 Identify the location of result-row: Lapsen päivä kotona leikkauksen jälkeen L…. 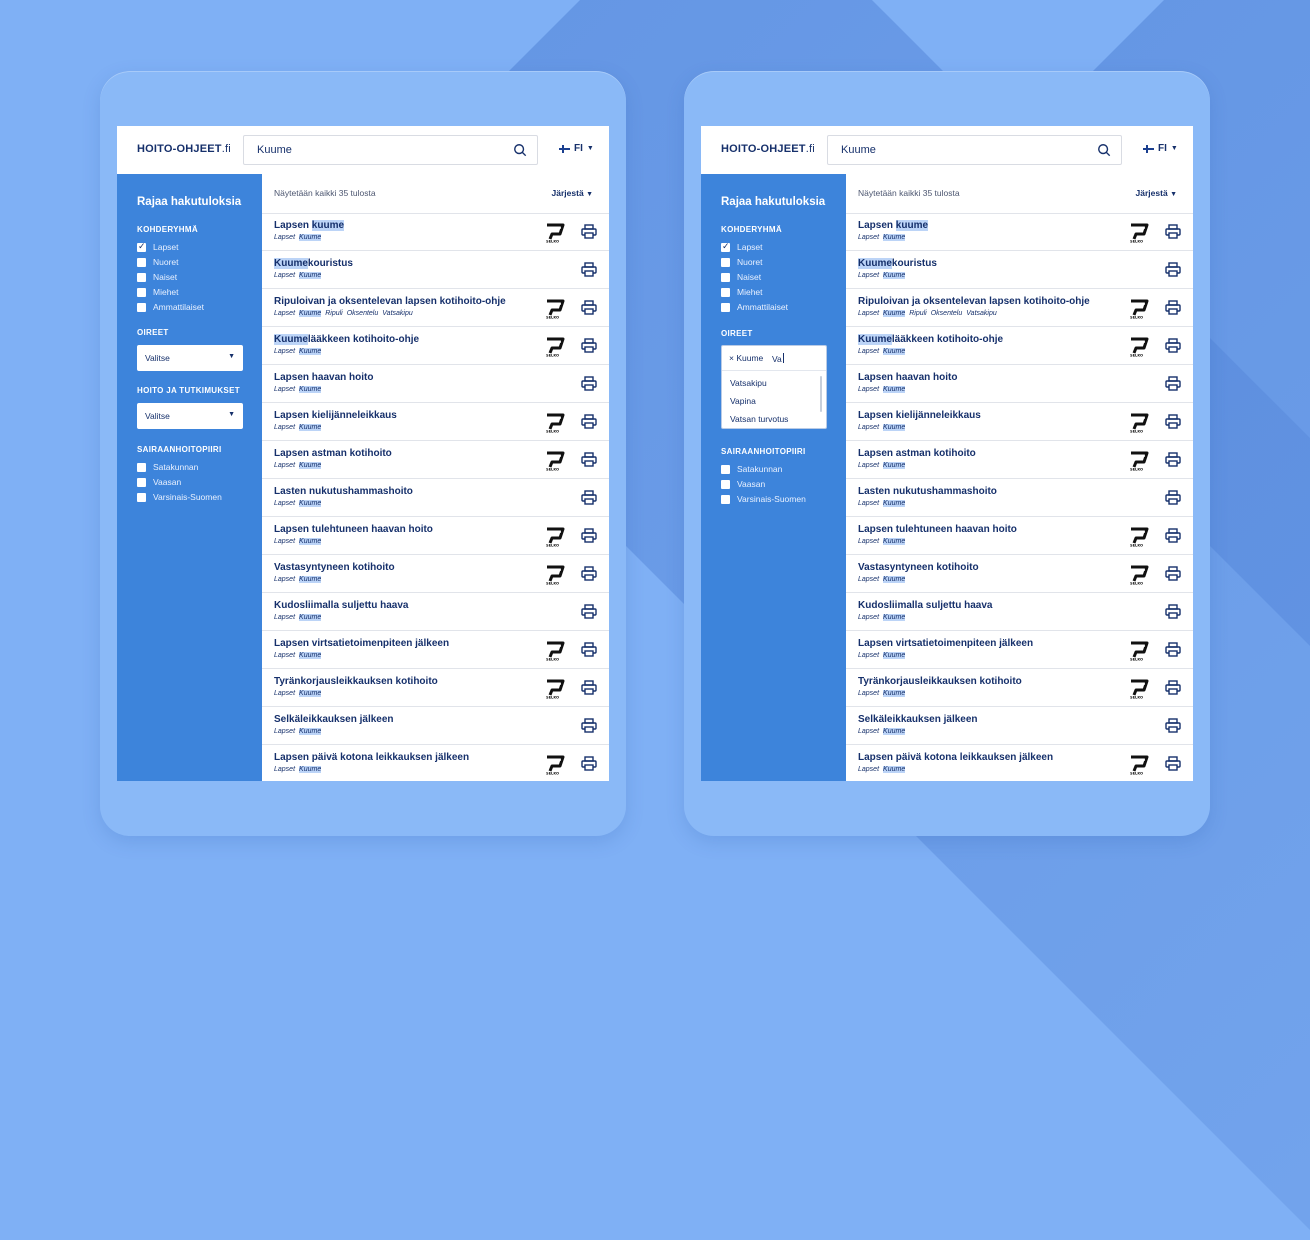
(1019, 763).